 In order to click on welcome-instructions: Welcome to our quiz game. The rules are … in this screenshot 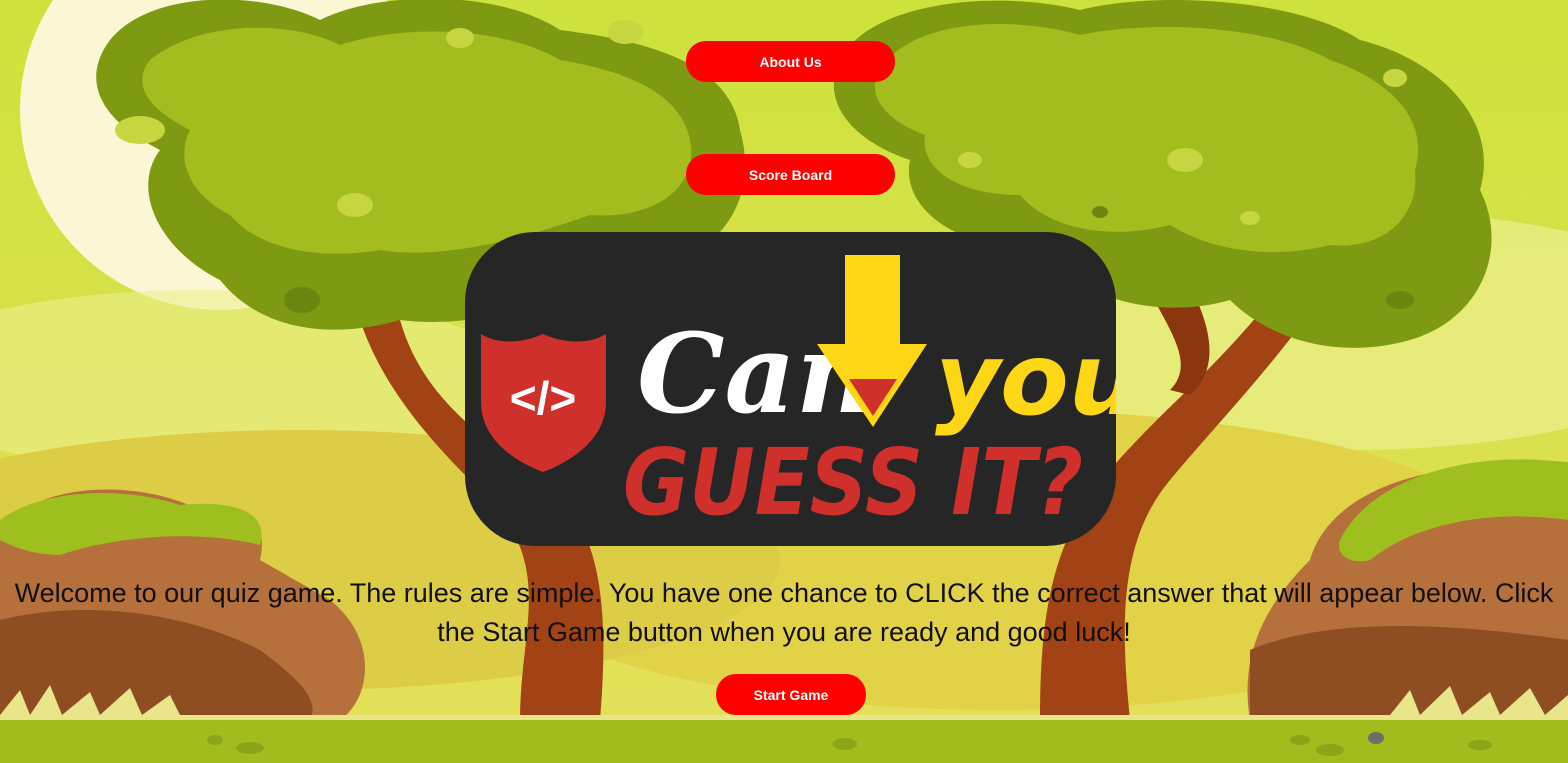, I will do `click(784, 612)`.